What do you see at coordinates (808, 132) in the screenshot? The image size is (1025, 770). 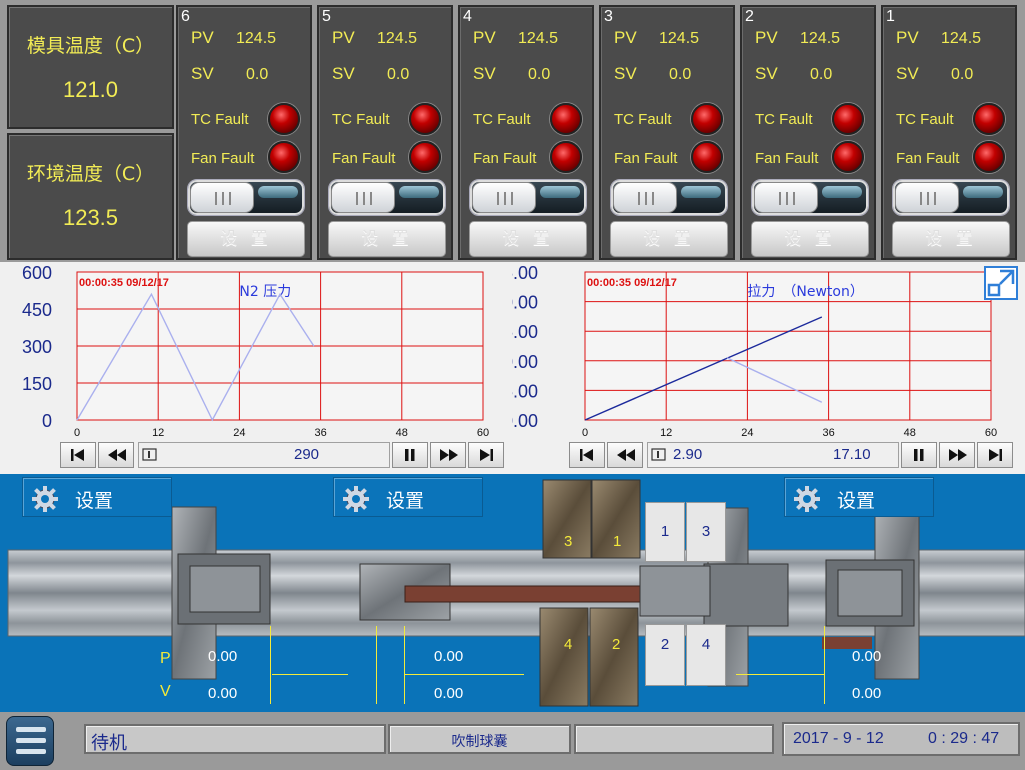 I see `zone-panel-2: 2 PV 124.5 SV 0.0 TC Fault Fan Fault 设 置` at bounding box center [808, 132].